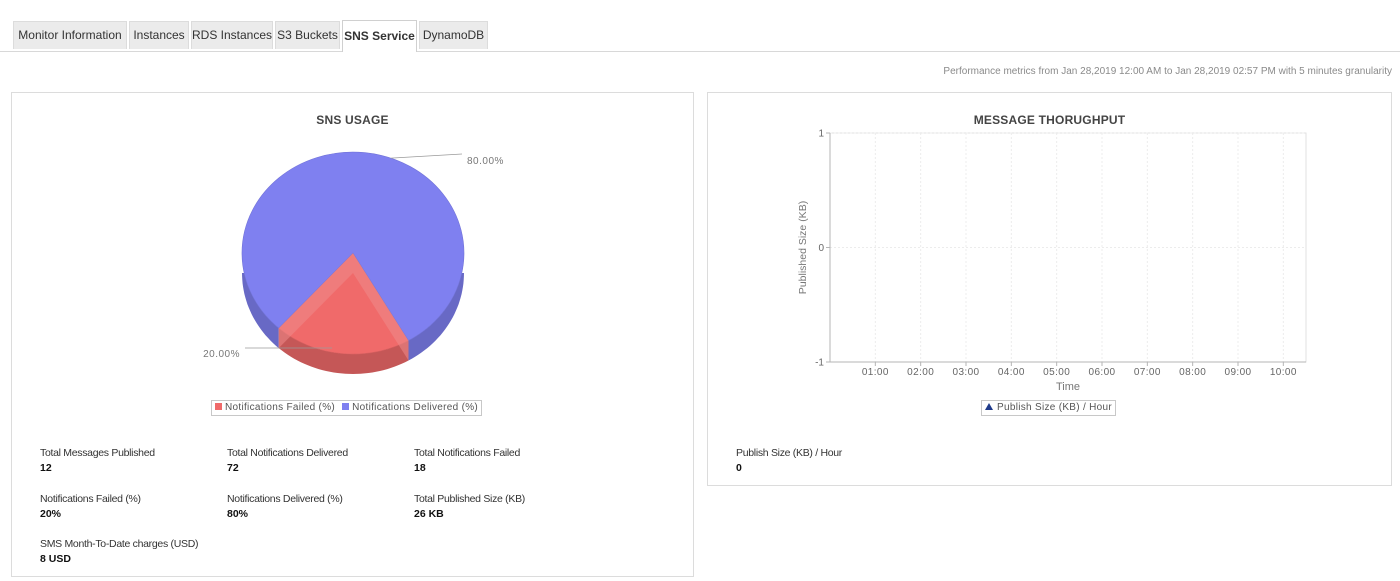 The width and height of the screenshot is (1400, 581). What do you see at coordinates (232, 35) in the screenshot?
I see `tab-rds-instances: RDS Instances` at bounding box center [232, 35].